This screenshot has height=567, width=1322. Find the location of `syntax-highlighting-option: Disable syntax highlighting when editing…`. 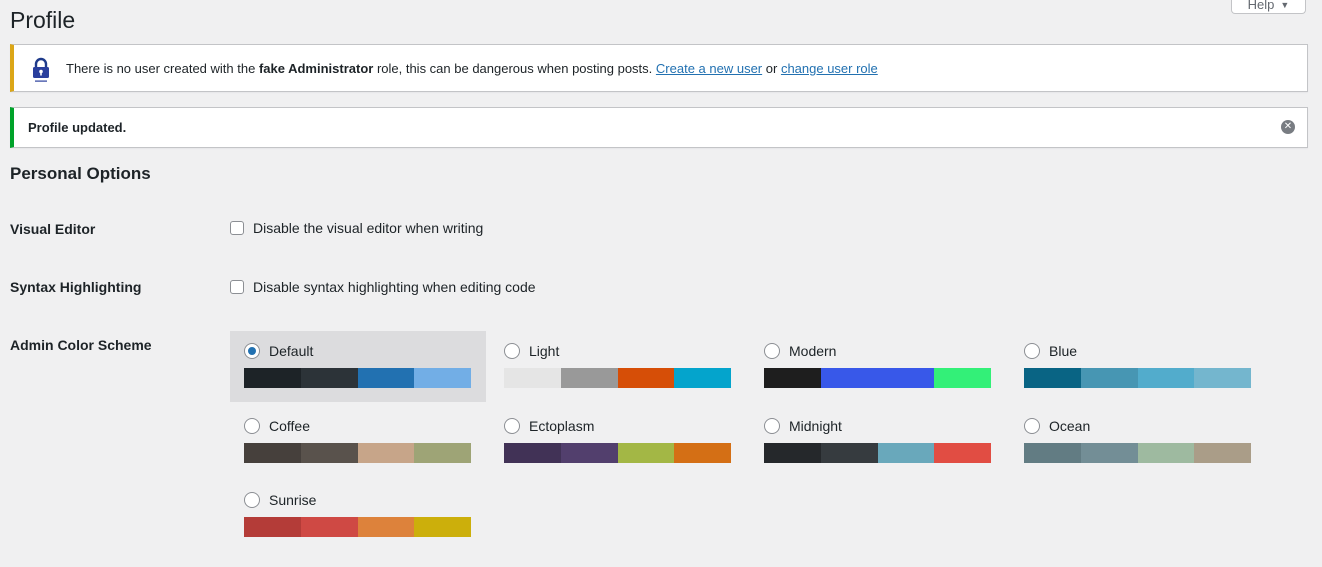

syntax-highlighting-option: Disable syntax highlighting when editing… is located at coordinates (383, 287).